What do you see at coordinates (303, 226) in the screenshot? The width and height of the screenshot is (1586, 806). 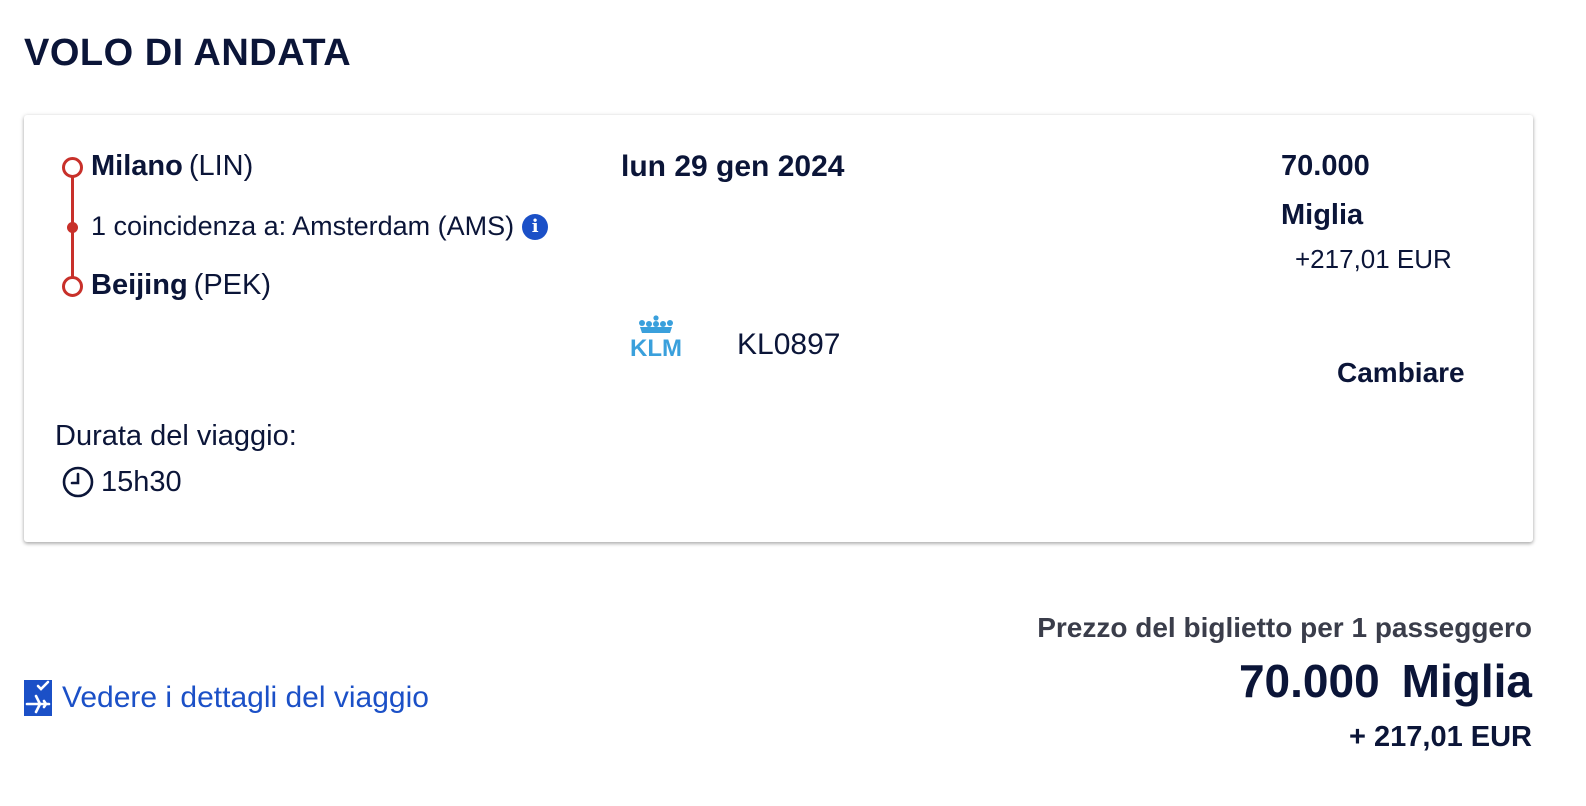 I see `connection-text: 1 coincidenza a: Amsterdam (AMS)` at bounding box center [303, 226].